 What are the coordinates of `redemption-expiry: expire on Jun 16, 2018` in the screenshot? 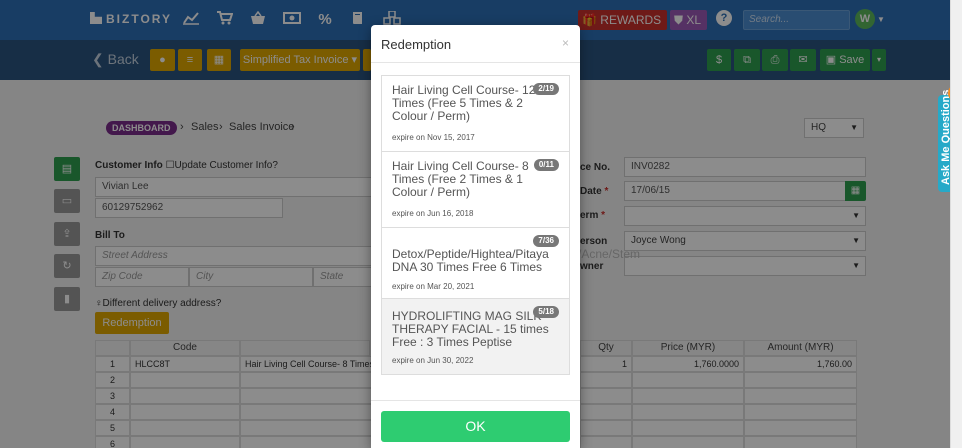 It's located at (433, 213).